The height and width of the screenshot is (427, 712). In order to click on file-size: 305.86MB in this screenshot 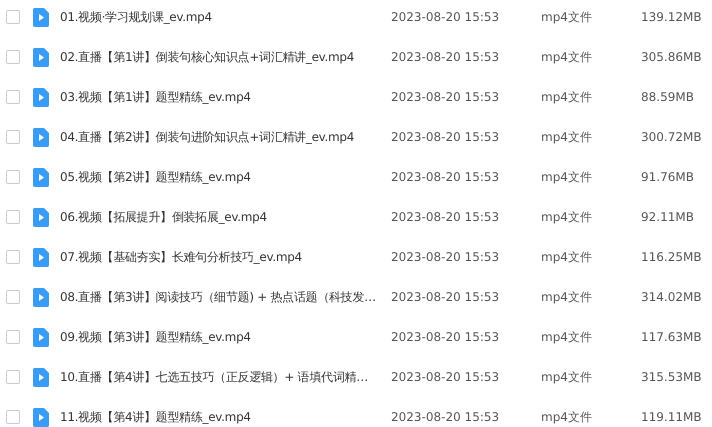, I will do `click(671, 57)`.